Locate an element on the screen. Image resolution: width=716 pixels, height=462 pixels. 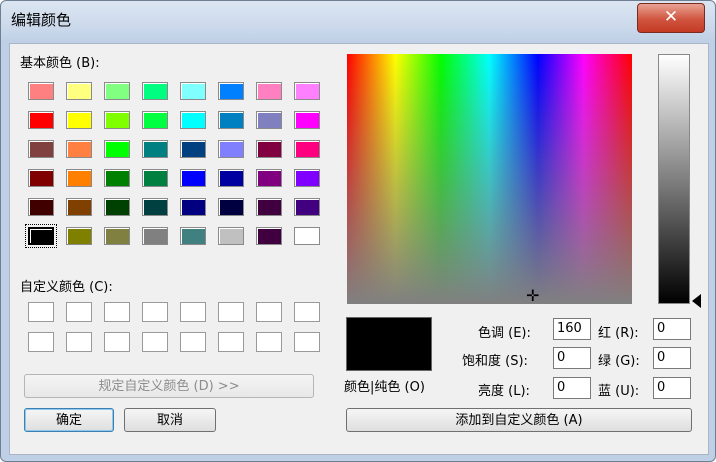
luminance-slider is located at coordinates (674, 179).